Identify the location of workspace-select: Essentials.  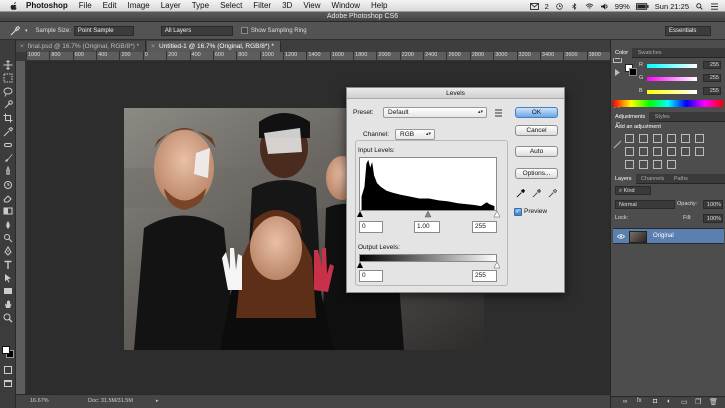
(688, 31).